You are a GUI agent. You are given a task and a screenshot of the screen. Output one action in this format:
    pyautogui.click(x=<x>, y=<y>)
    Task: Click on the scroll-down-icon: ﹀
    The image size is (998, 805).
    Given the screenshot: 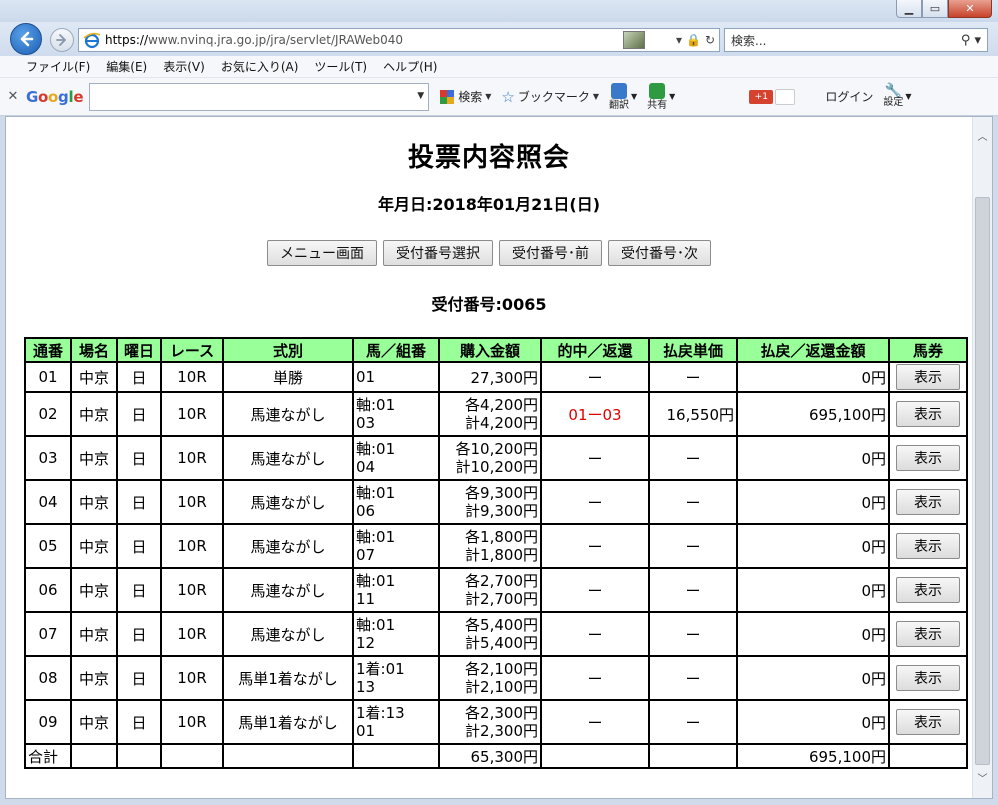 What is the action you would take?
    pyautogui.click(x=982, y=777)
    